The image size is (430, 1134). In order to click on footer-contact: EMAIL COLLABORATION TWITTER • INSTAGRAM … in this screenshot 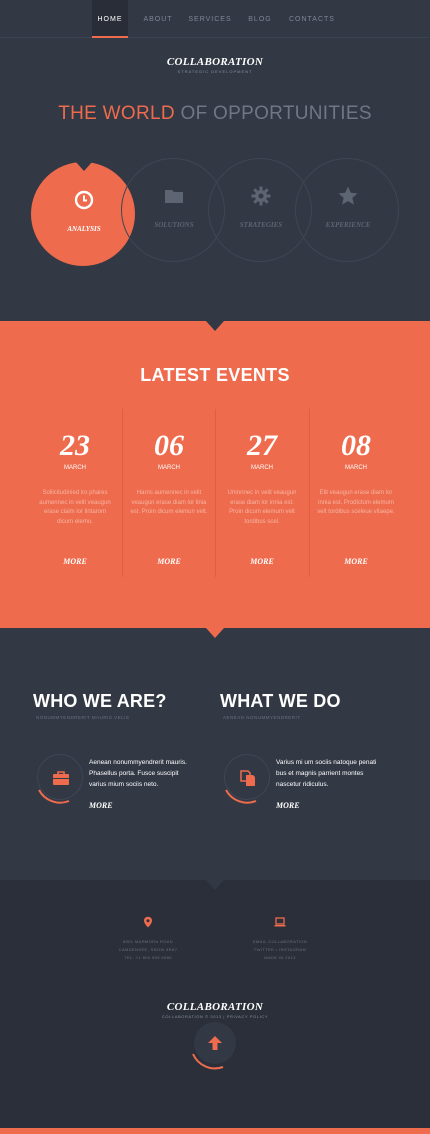, I will do `click(280, 950)`.